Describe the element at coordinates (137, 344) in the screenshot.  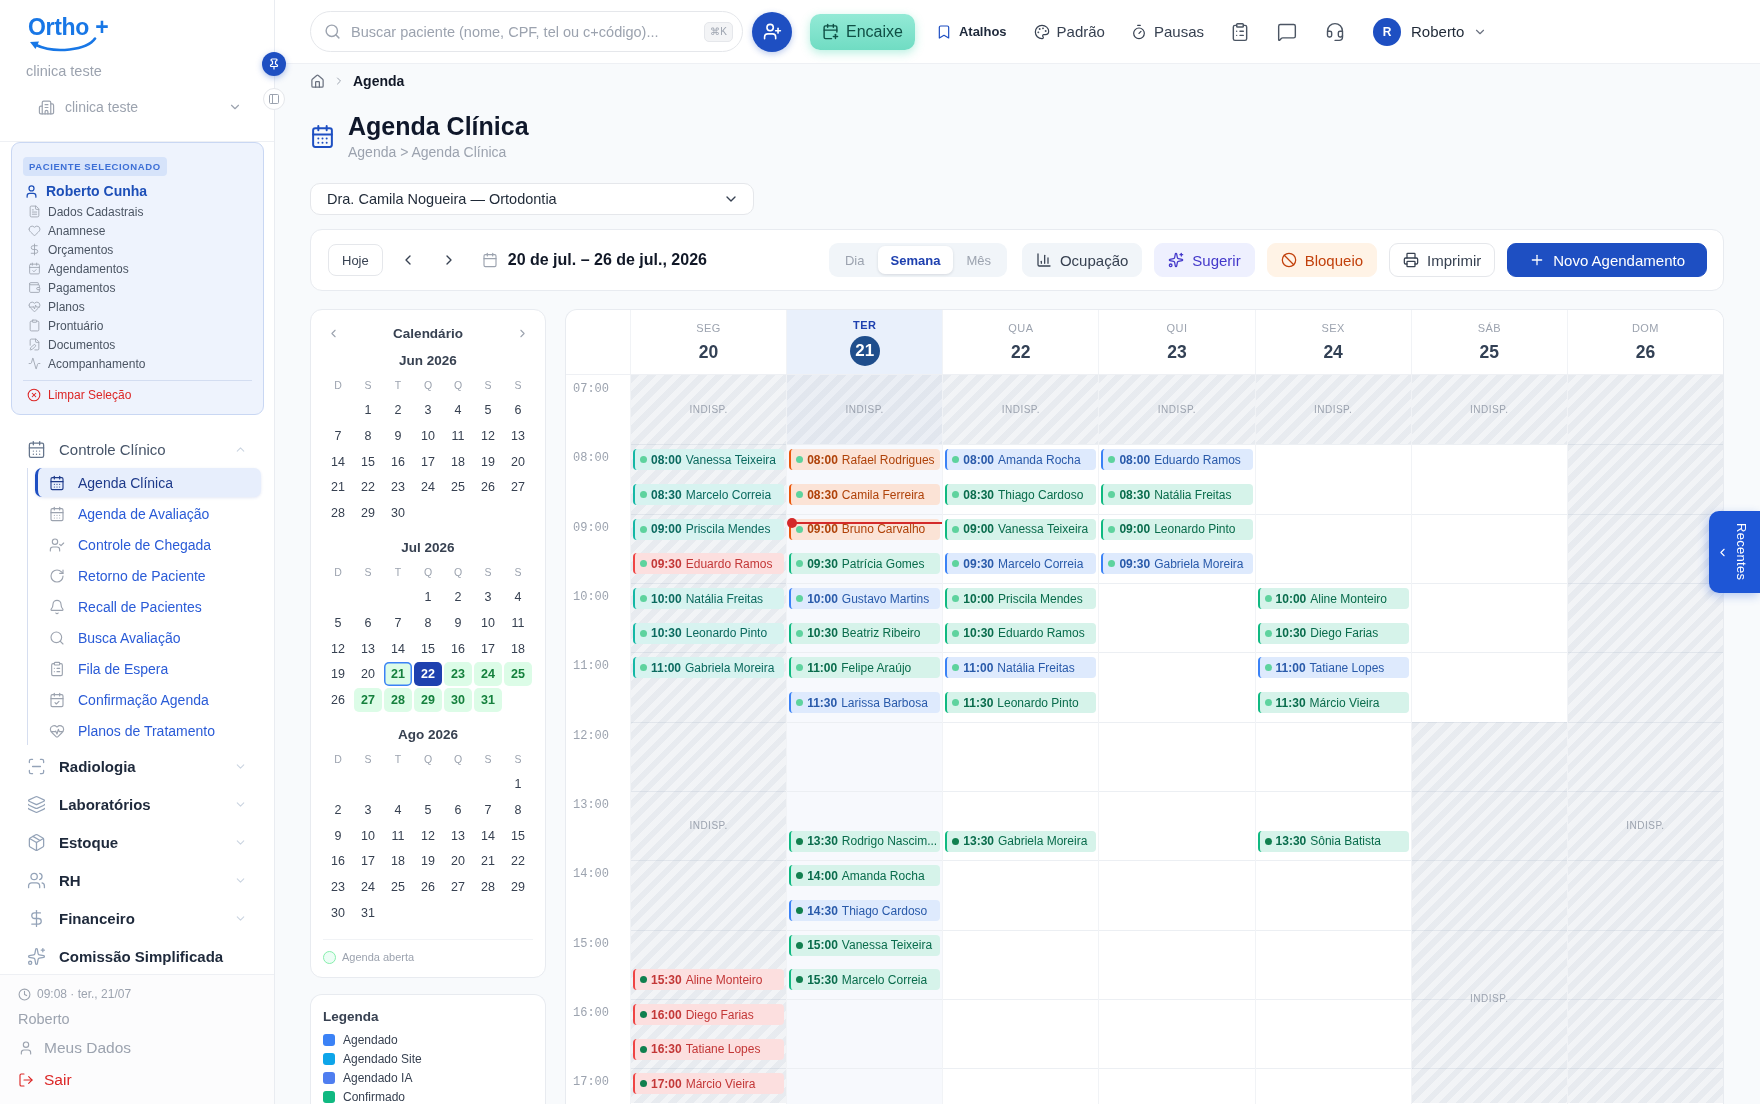
I see `patient-menu-link: Documentos` at that location.